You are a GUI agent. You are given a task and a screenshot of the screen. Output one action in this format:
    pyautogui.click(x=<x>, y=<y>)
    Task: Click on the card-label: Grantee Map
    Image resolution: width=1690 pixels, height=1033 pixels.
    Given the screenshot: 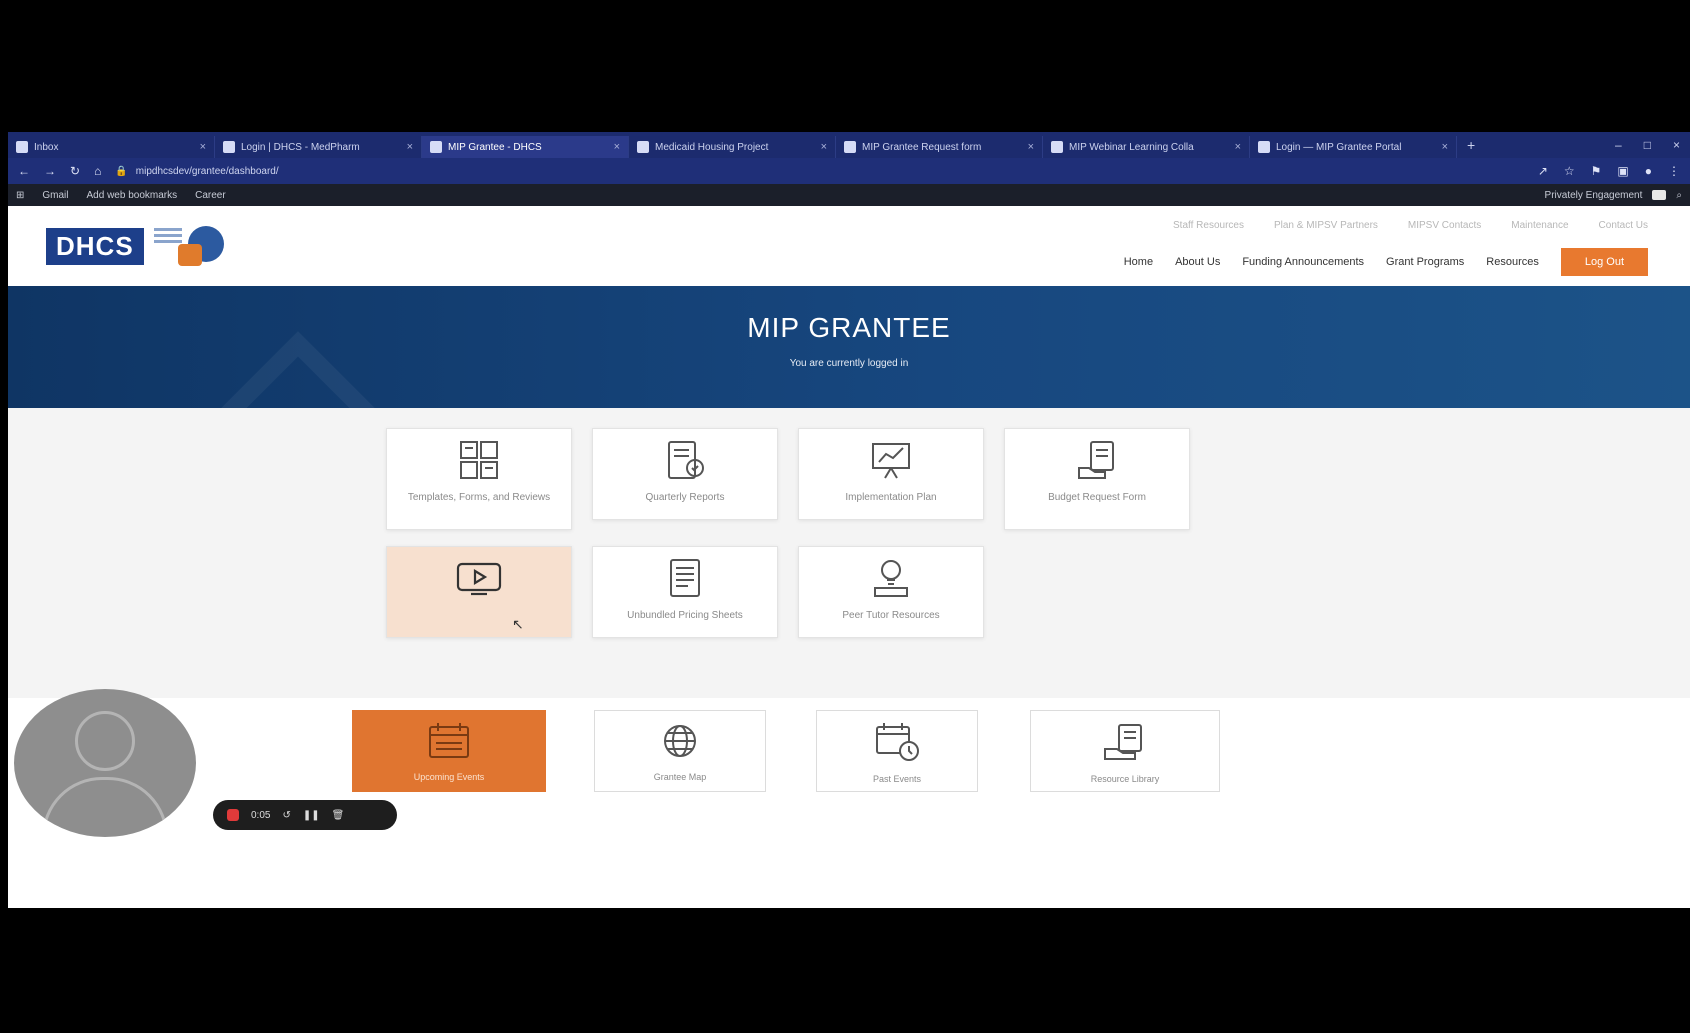 What is the action you would take?
    pyautogui.click(x=680, y=777)
    